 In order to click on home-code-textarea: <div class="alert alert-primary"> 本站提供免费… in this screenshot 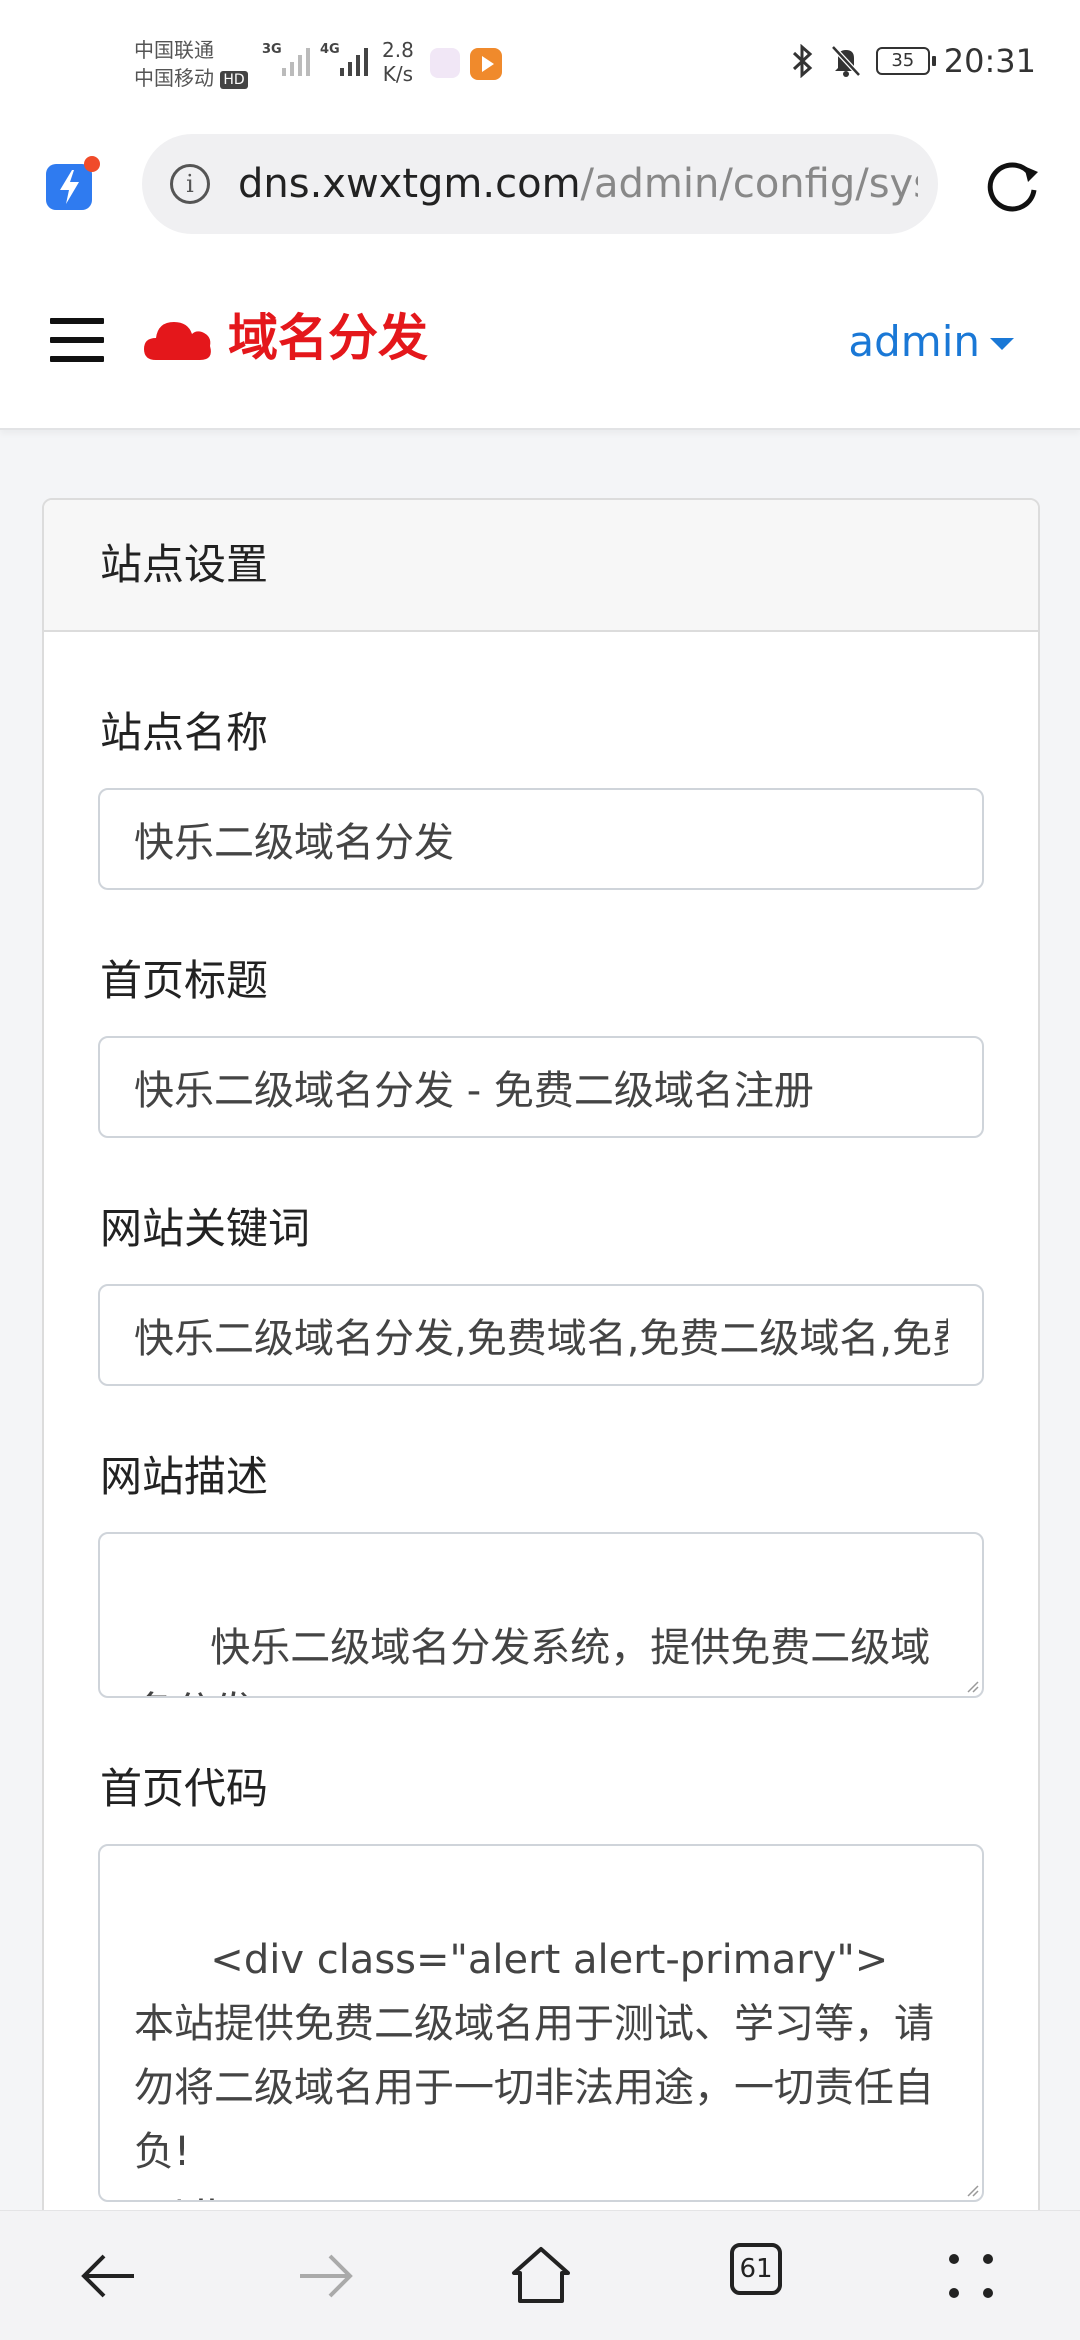, I will do `click(541, 2023)`.